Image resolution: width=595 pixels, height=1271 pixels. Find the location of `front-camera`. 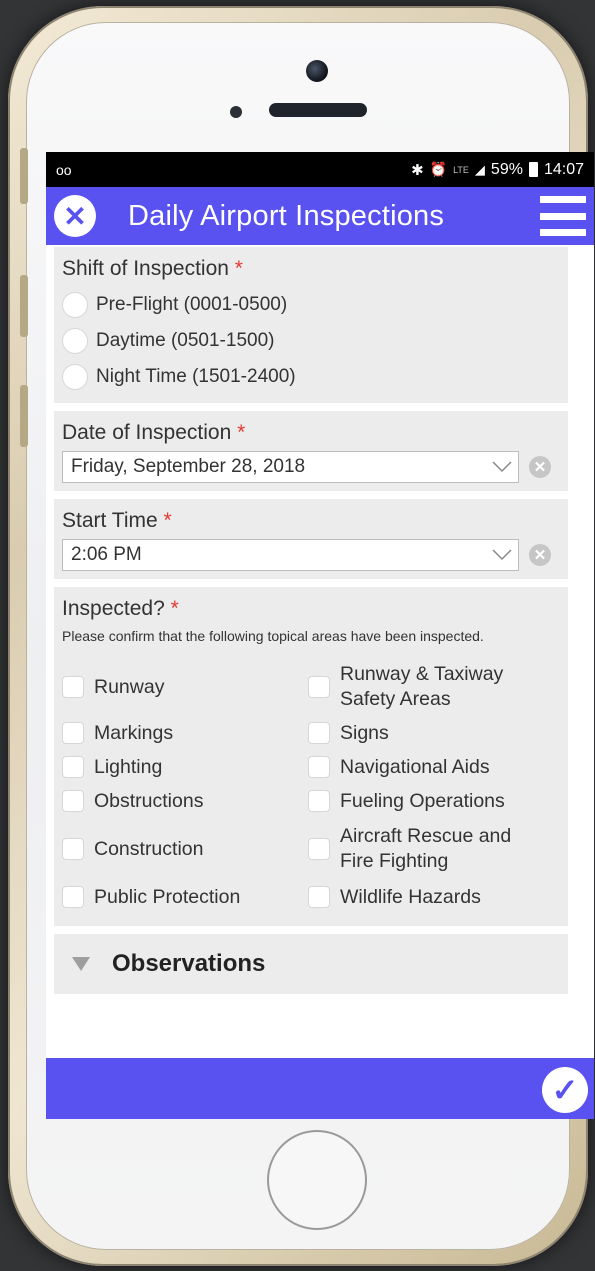

front-camera is located at coordinates (317, 71).